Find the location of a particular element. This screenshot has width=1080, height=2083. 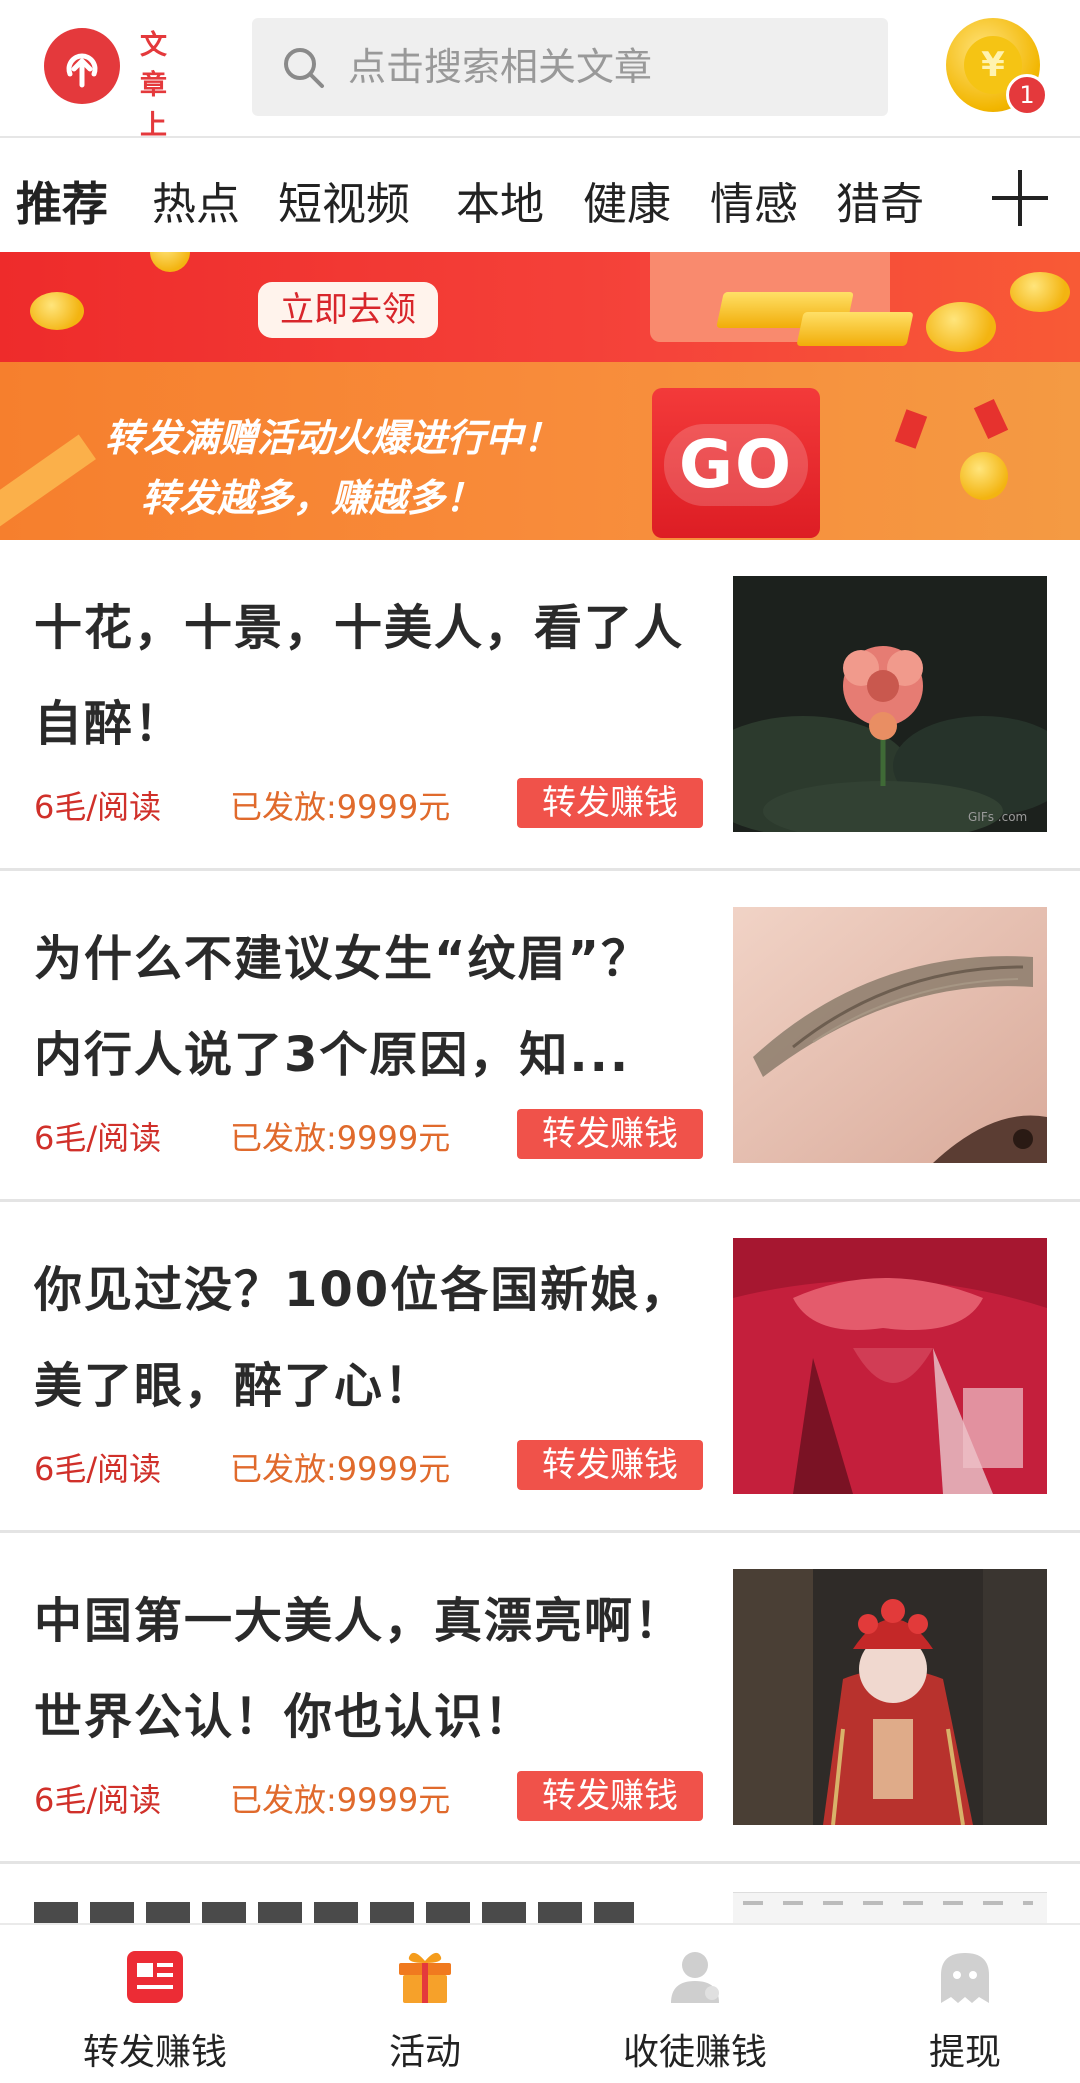

add-tab-icon is located at coordinates (1020, 198).